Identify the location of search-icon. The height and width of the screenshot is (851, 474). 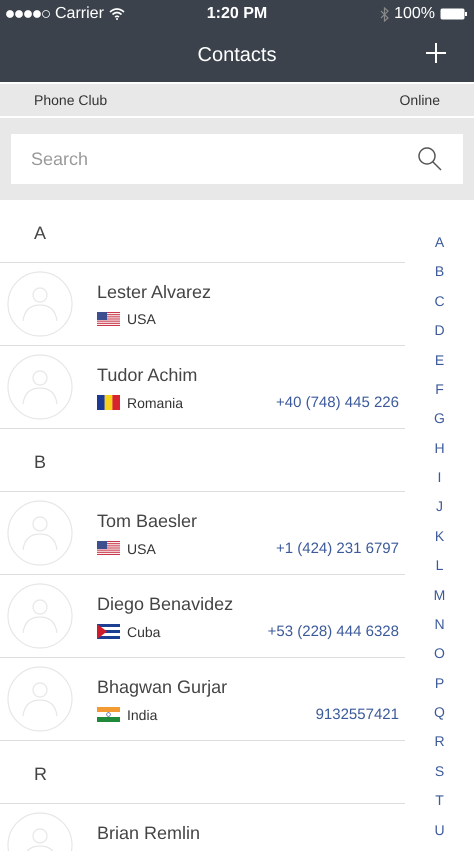
(430, 159).